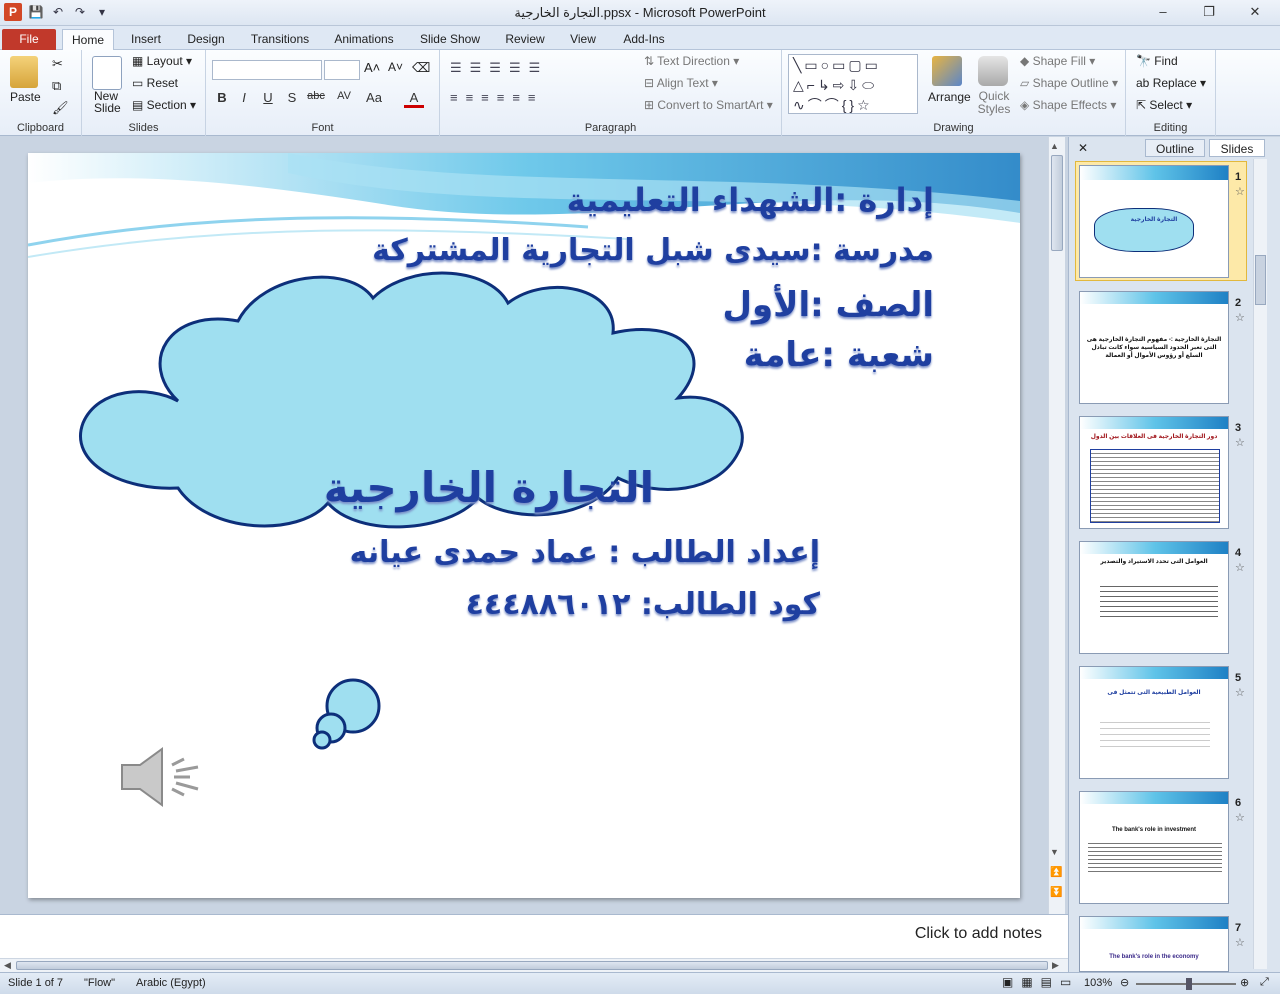 The width and height of the screenshot is (1280, 994). Describe the element at coordinates (1154, 830) in the screenshot. I see `thumb-text-6: The bank's role in investment` at that location.